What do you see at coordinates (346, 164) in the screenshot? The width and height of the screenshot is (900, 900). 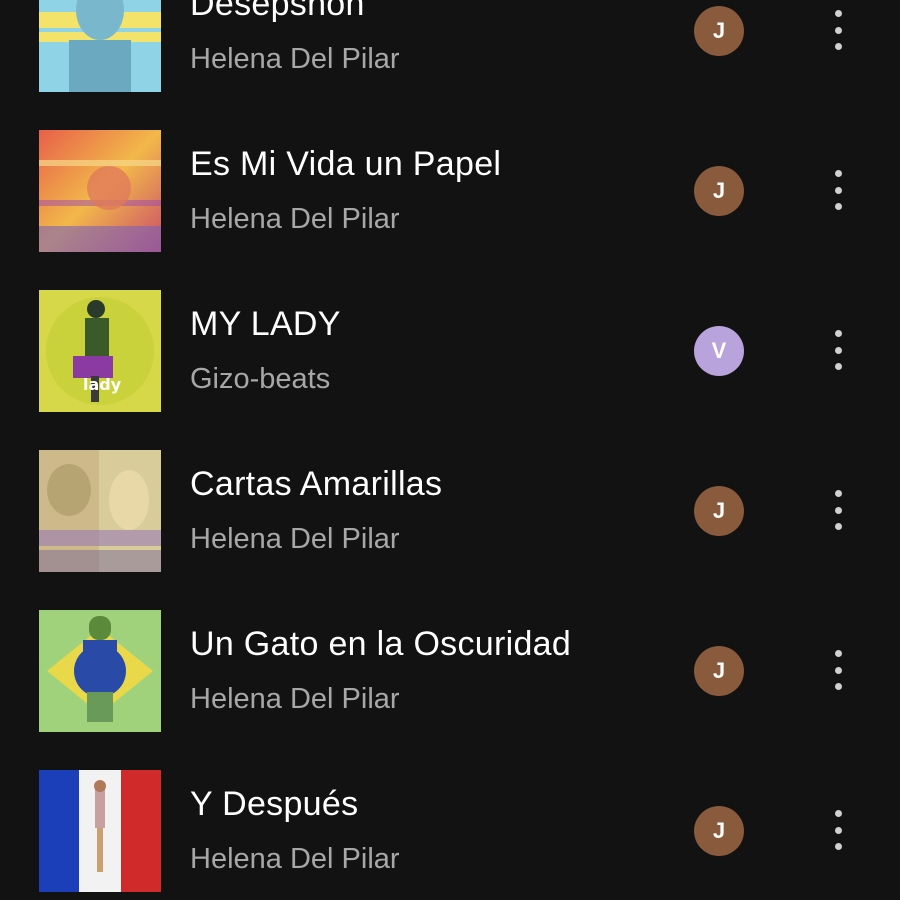 I see `track-title: Es Mi Vida un Papel` at bounding box center [346, 164].